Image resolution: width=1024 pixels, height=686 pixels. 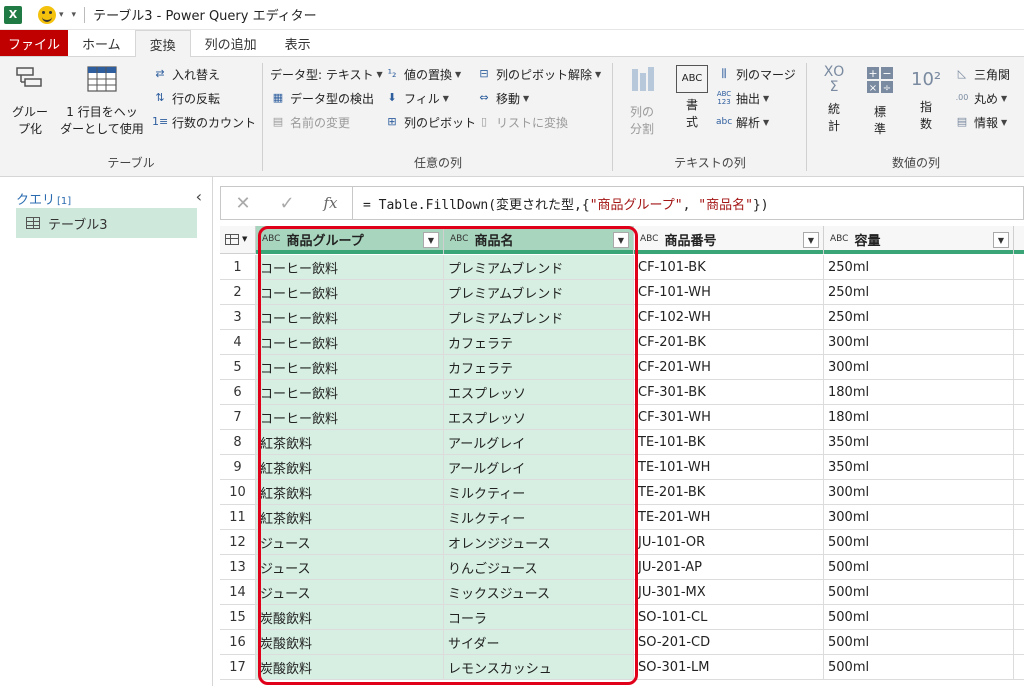 What do you see at coordinates (416, 98) in the screenshot?
I see `fill-button: ⬇ フィル ▼` at bounding box center [416, 98].